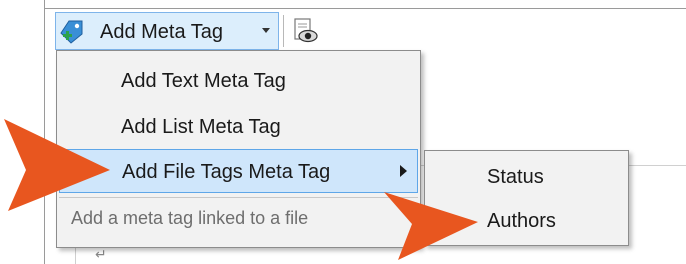 This screenshot has width=686, height=264. I want to click on toolbar: Add Meta Tag, so click(365, 30).